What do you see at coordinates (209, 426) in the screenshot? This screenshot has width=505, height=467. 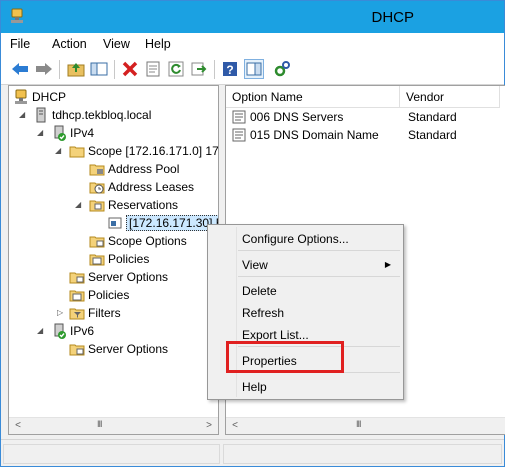 I see `scroll-right-icon: >` at bounding box center [209, 426].